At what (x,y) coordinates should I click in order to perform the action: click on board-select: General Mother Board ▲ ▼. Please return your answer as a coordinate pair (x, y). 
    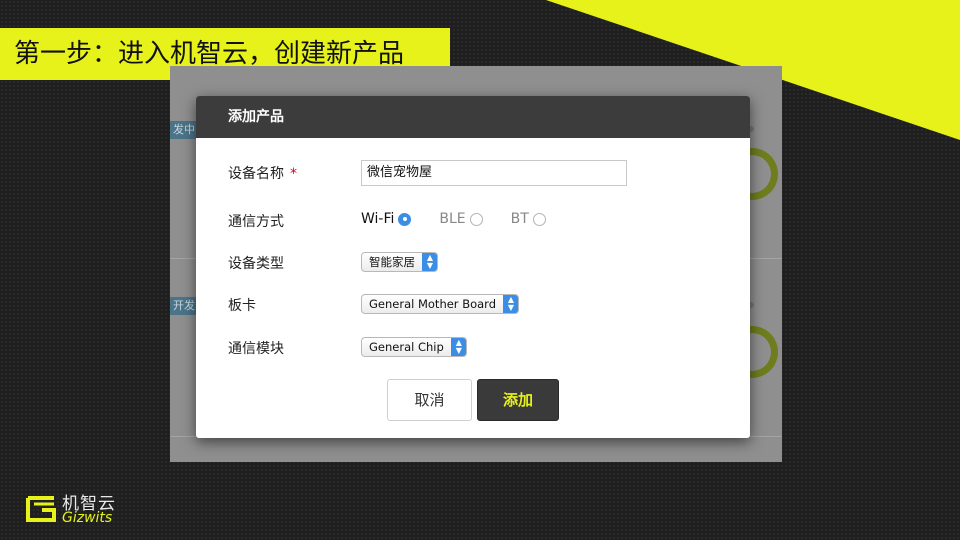
    Looking at the image, I should click on (440, 304).